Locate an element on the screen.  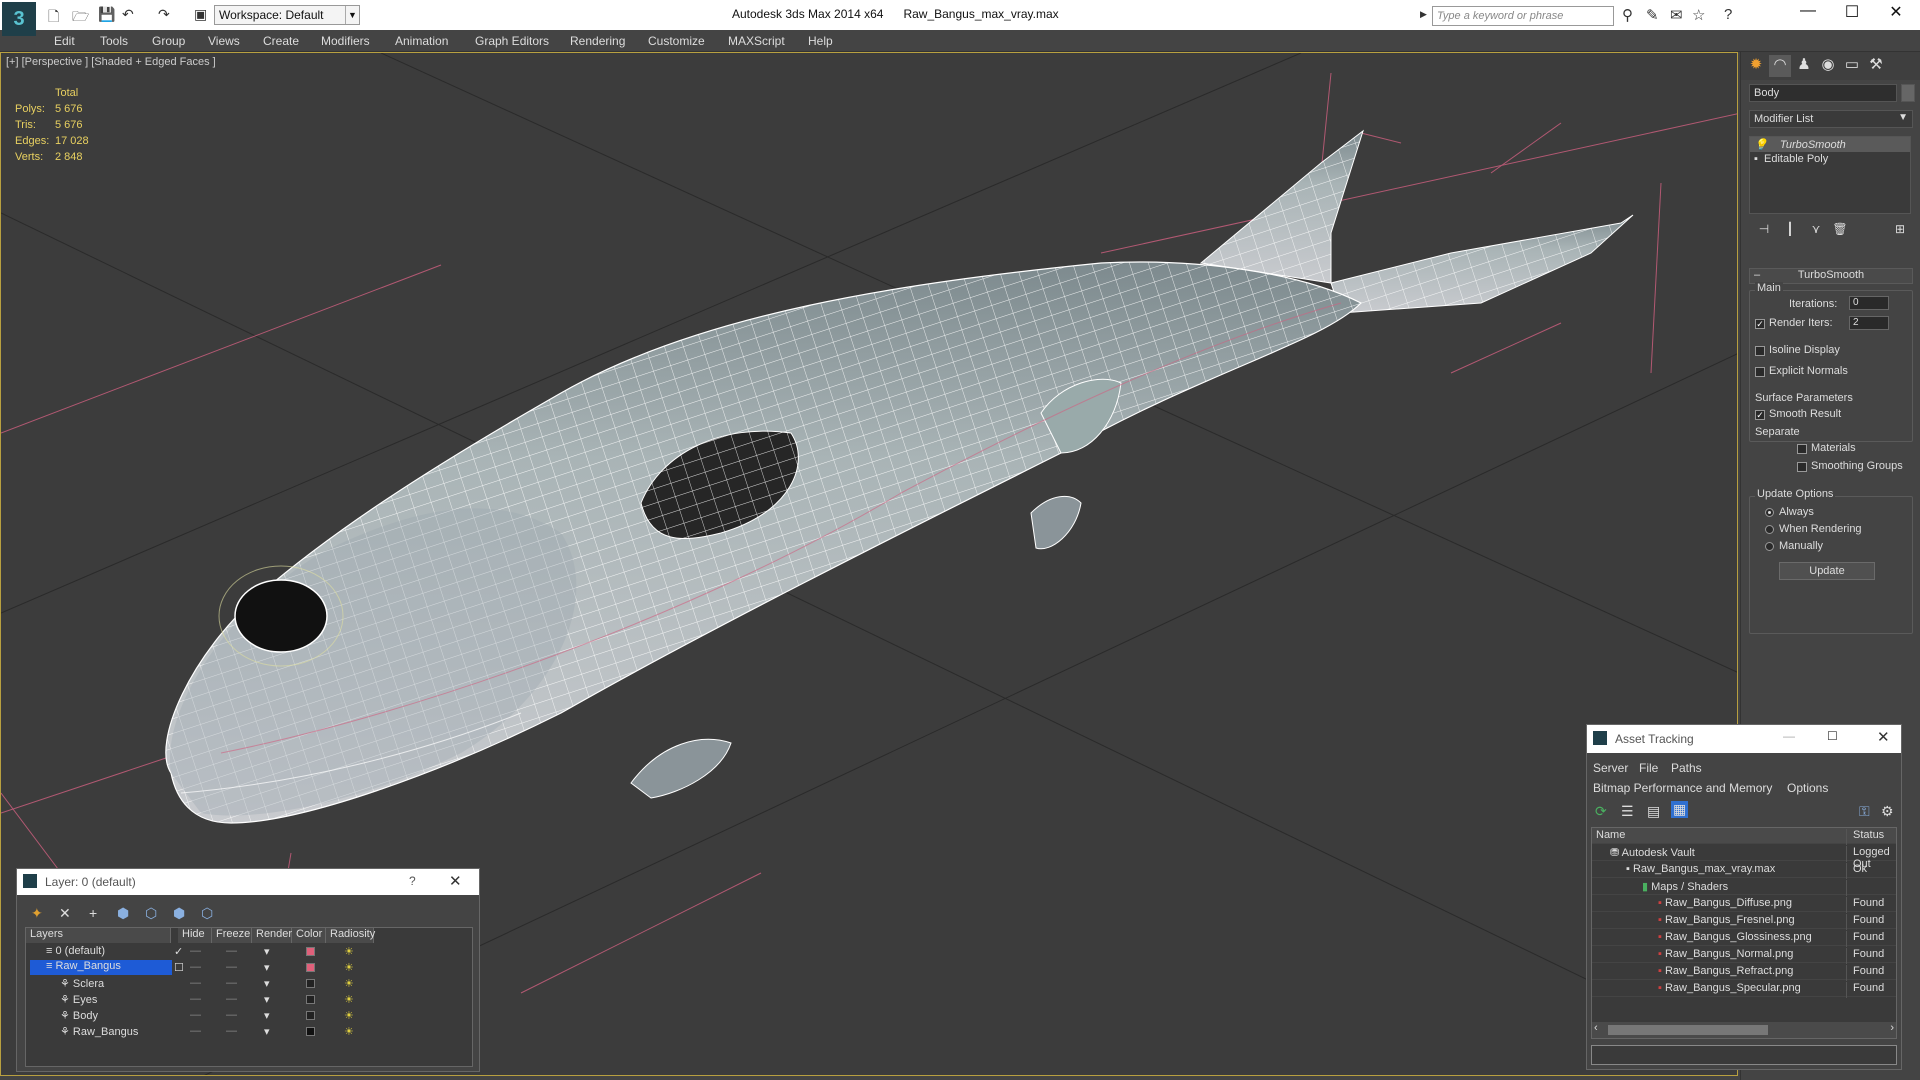
search-expand-icon: ▶ is located at coordinates (1423, 14).